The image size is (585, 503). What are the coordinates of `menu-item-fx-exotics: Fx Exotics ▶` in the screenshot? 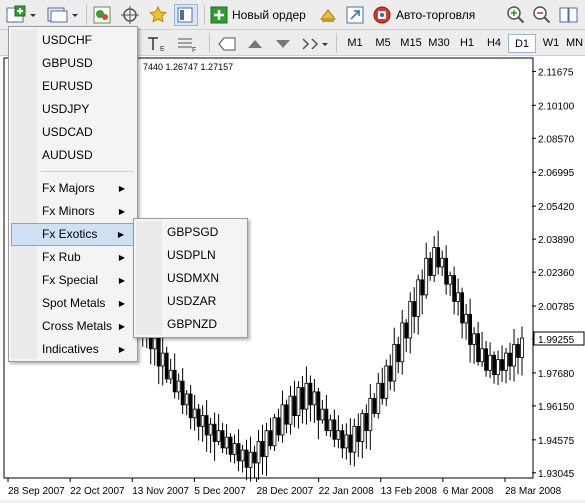 It's located at (73, 234).